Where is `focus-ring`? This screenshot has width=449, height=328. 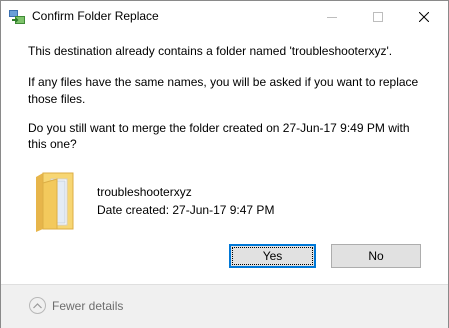 focus-ring is located at coordinates (272, 256).